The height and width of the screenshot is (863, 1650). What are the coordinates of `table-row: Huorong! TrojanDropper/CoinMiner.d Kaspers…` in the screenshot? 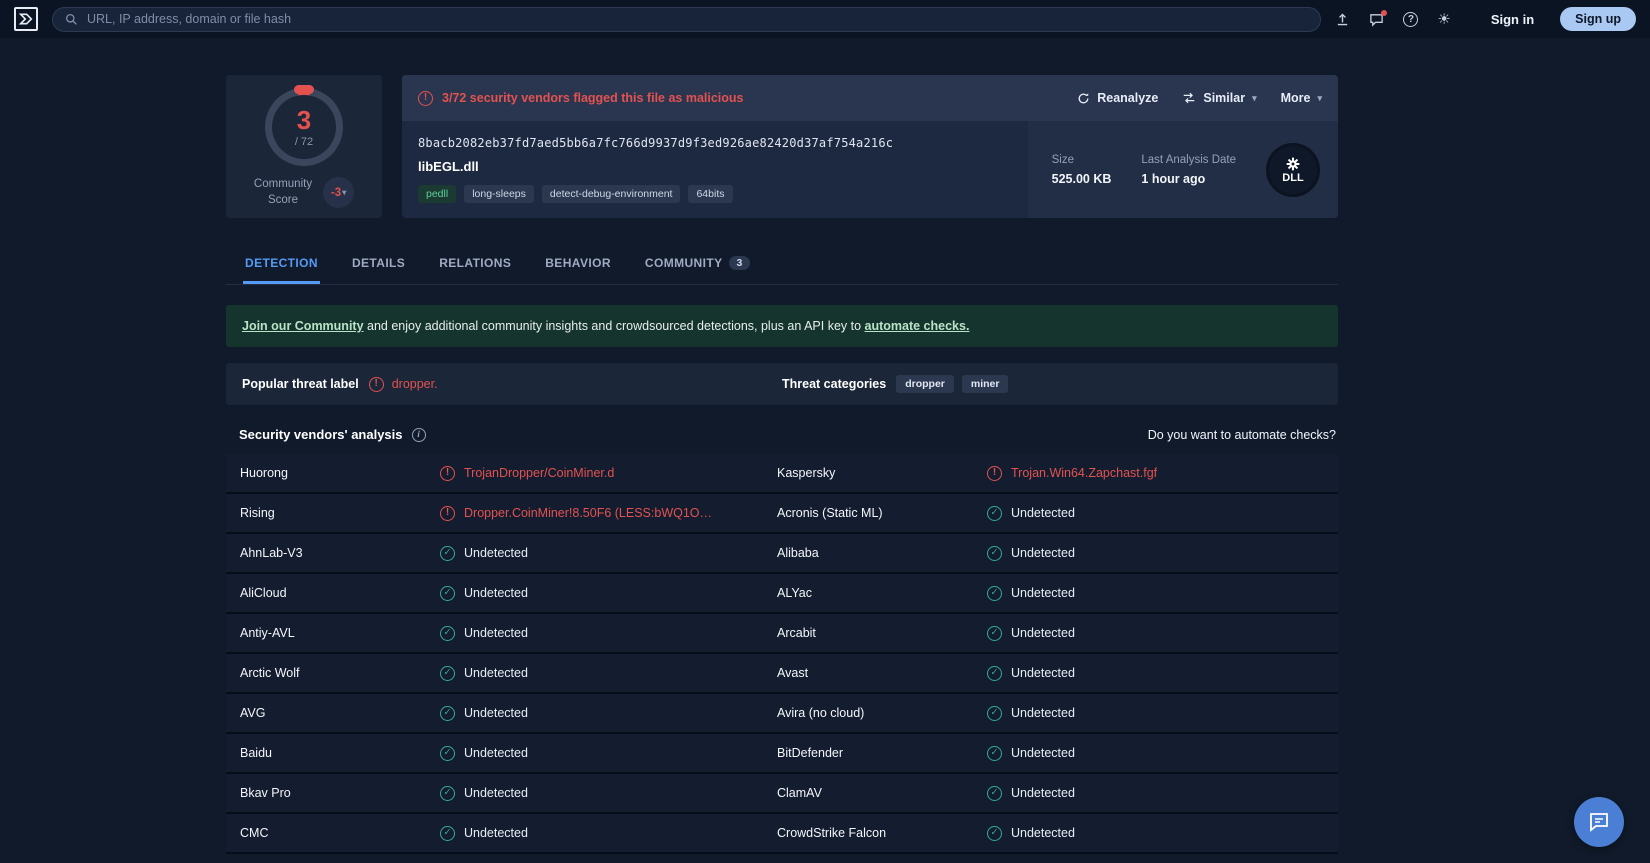 It's located at (782, 474).